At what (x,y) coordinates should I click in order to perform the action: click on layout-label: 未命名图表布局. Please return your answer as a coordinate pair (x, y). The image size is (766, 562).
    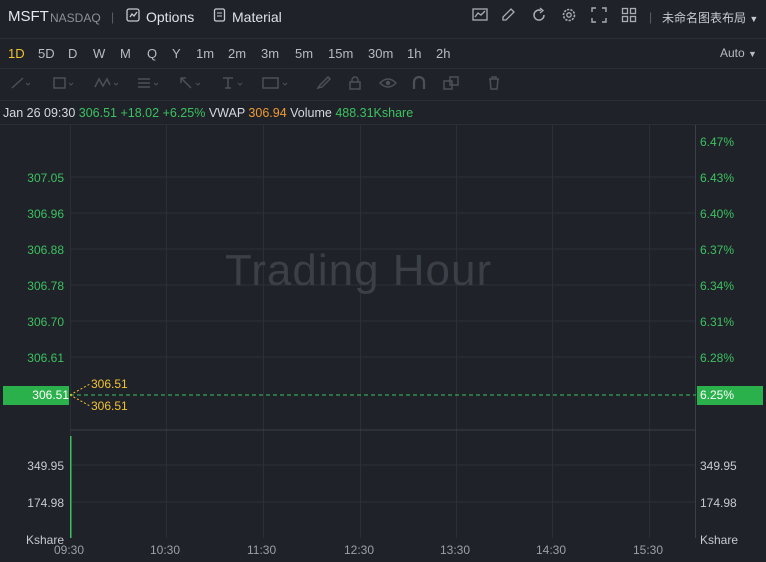
    Looking at the image, I should click on (704, 18).